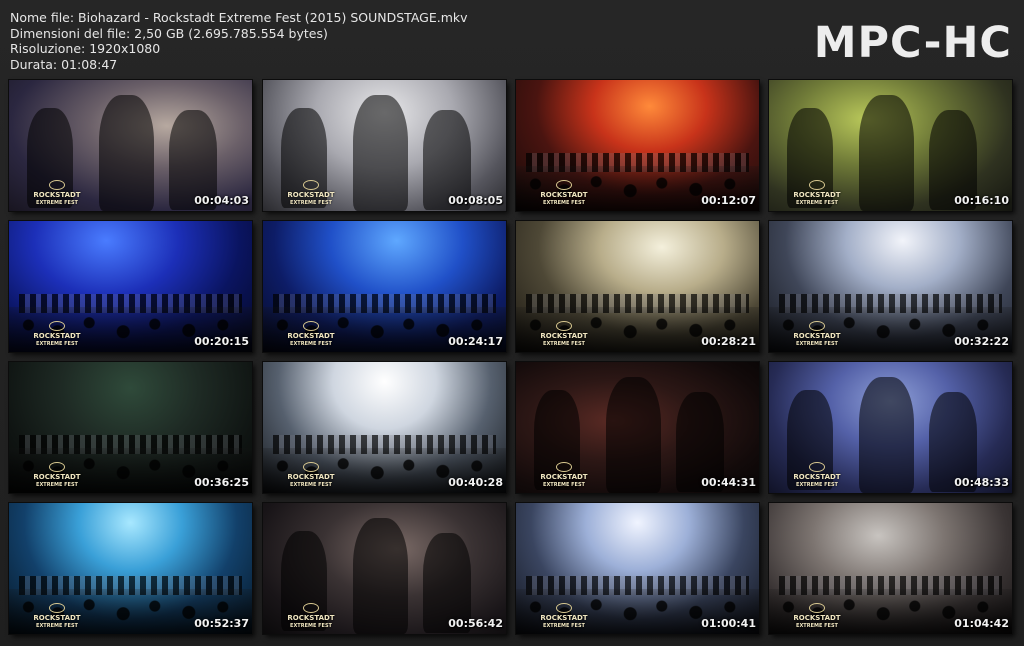  I want to click on timestamp: 00:20:15, so click(221, 341).